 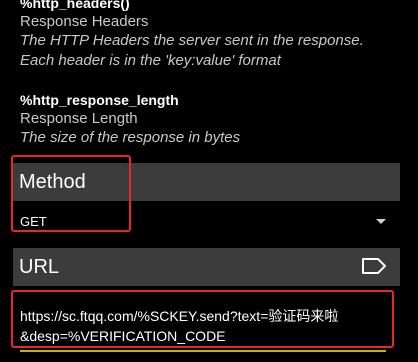 I want to click on url-highlight-box, so click(x=202, y=319).